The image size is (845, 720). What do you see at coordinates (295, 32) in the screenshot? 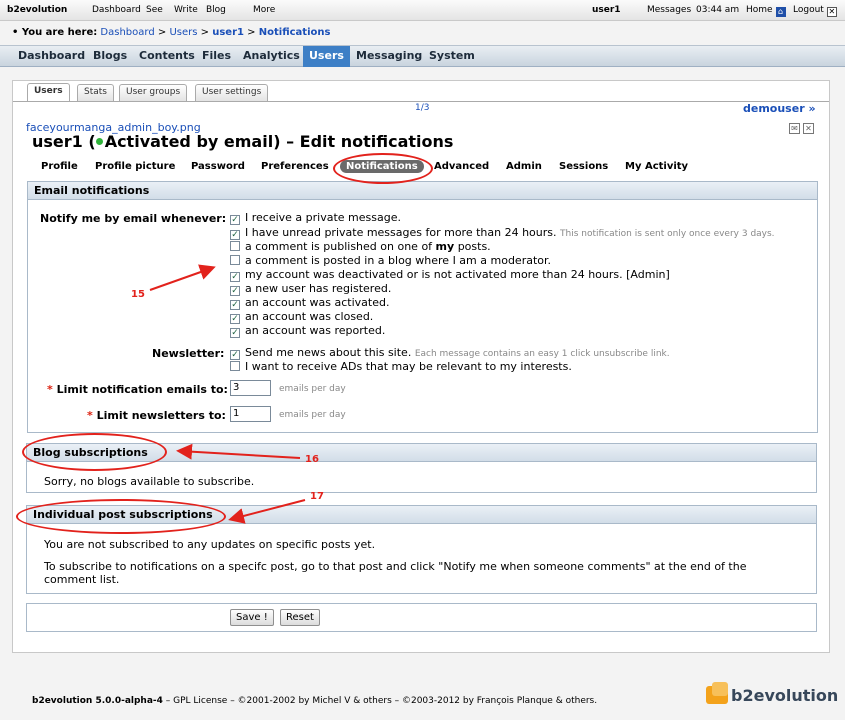
I see `breadcrumb-notifications: Notifications` at bounding box center [295, 32].